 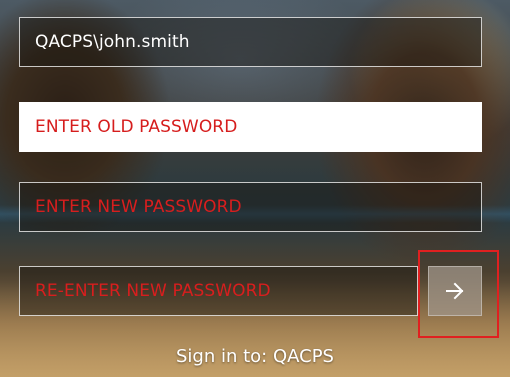 I want to click on username-value: QACPS\john.smith, so click(x=112, y=42).